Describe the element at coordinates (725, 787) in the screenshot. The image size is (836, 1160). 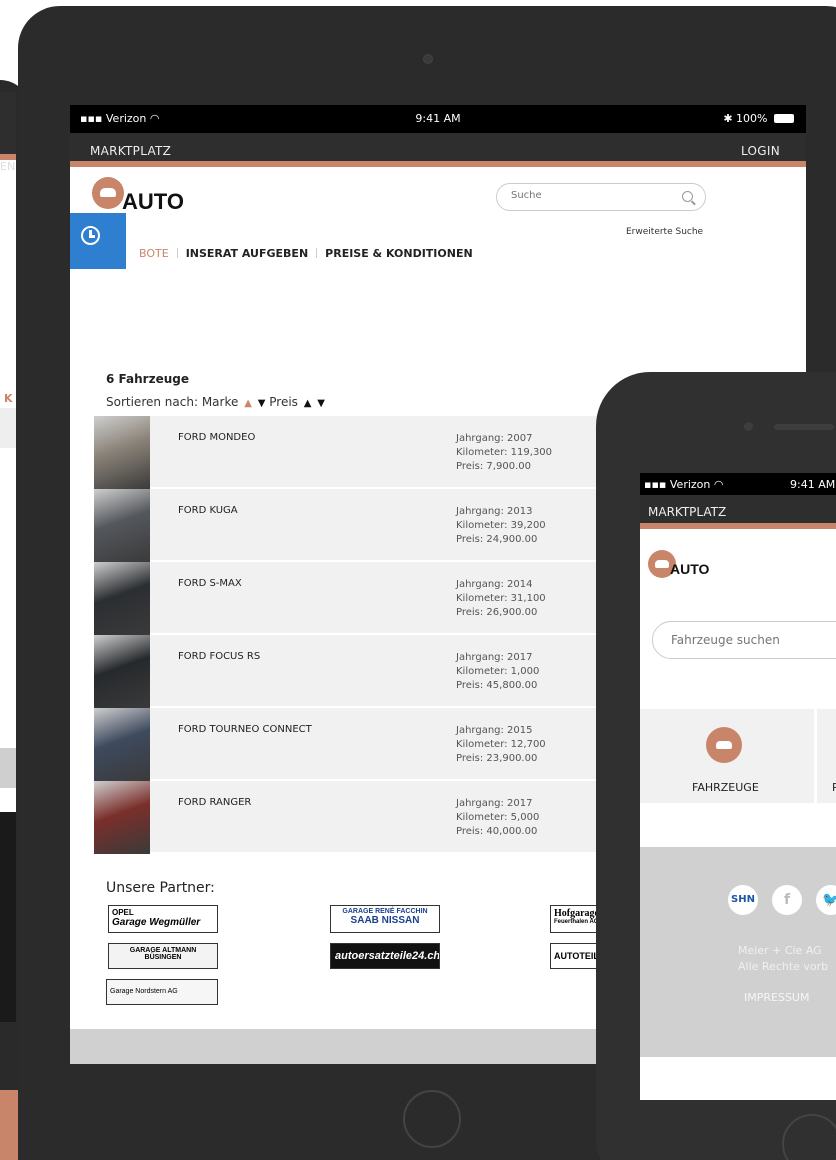
I see `tile-vehicles-label: FAHRZEUGE` at that location.